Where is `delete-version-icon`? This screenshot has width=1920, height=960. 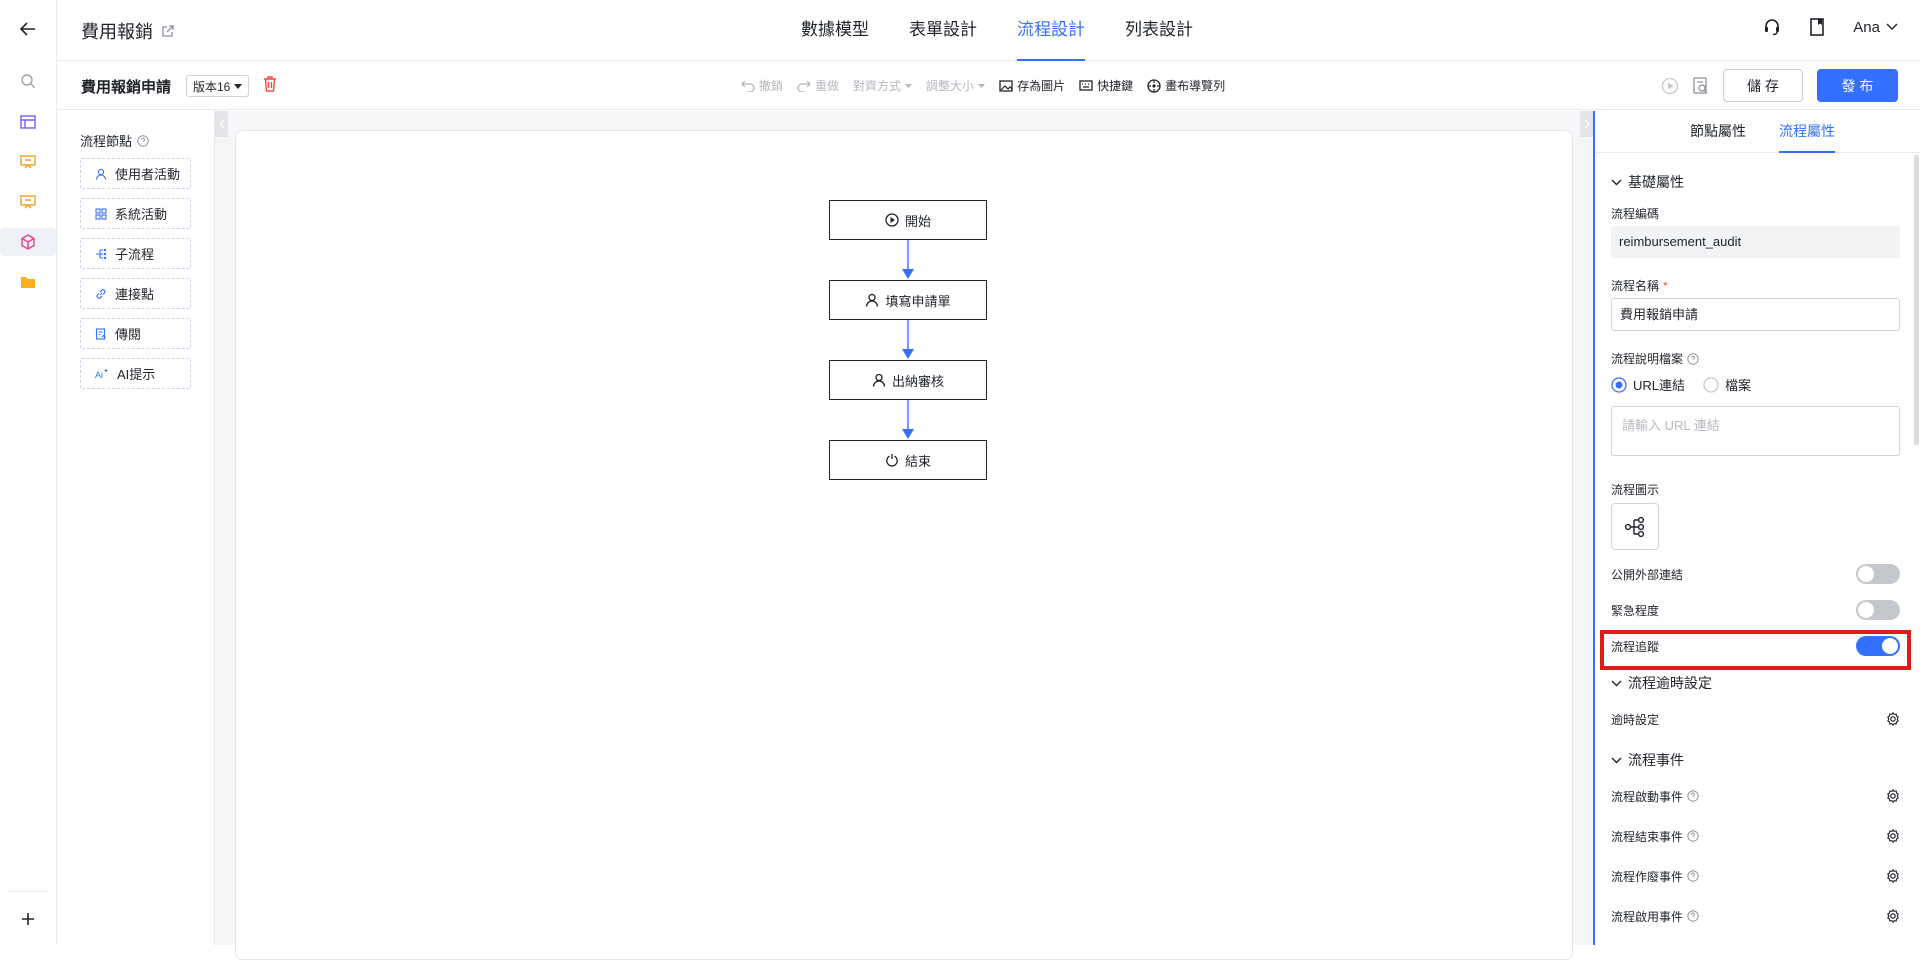 delete-version-icon is located at coordinates (270, 84).